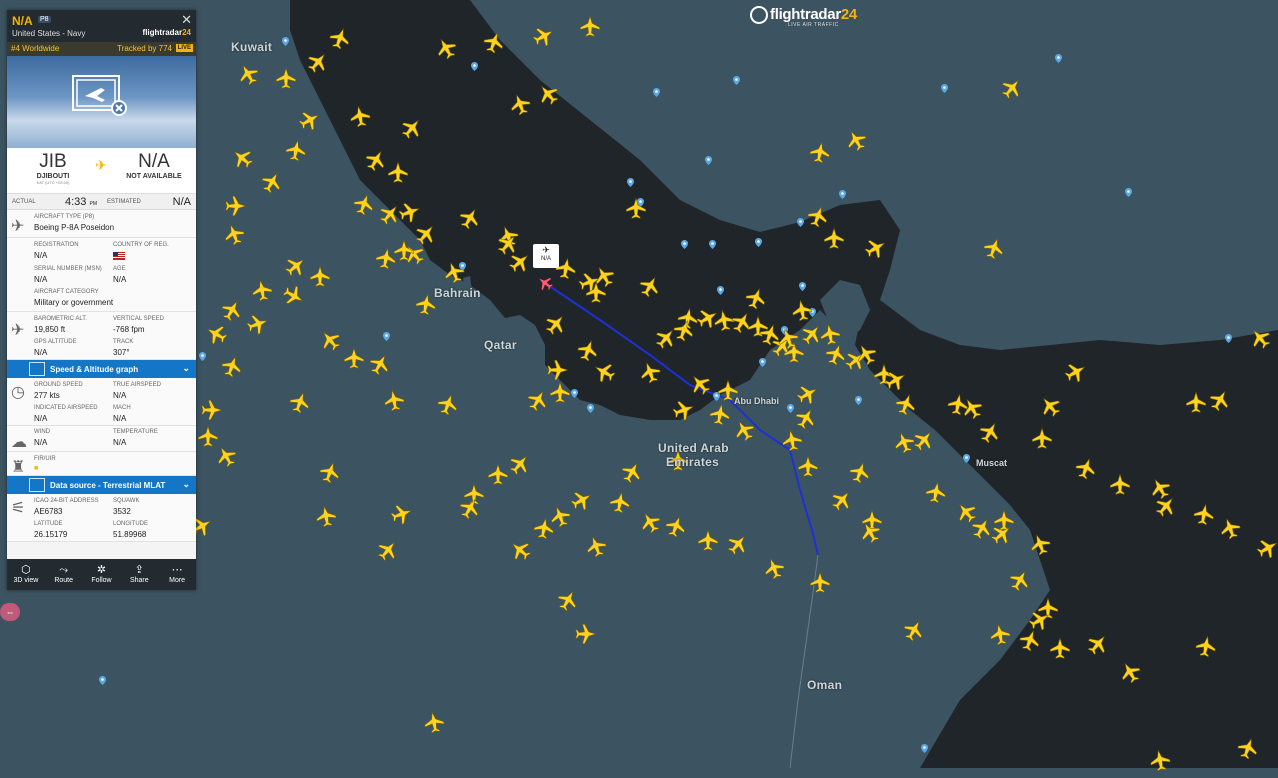 The height and width of the screenshot is (778, 1278). Describe the element at coordinates (10, 612) in the screenshot. I see `panel-toggle-button: ⇔` at that location.